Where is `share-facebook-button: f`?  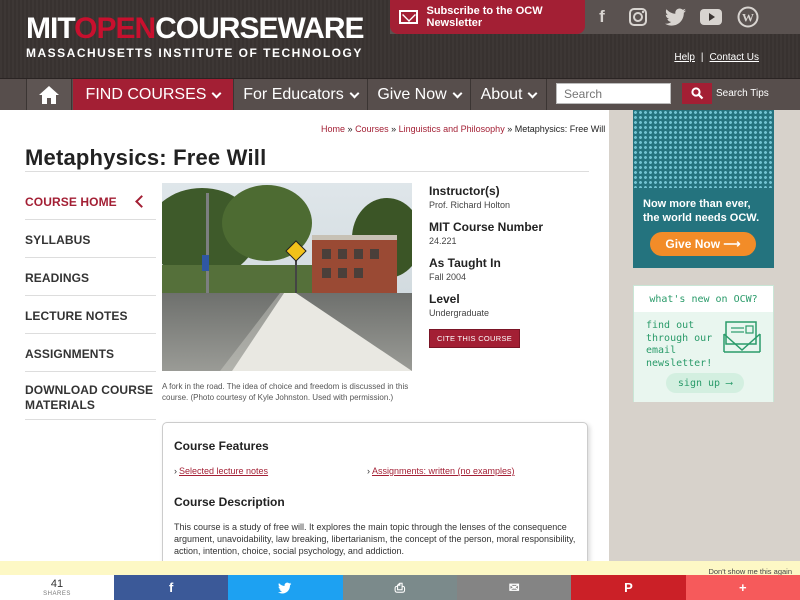
share-facebook-button: f is located at coordinates (171, 587).